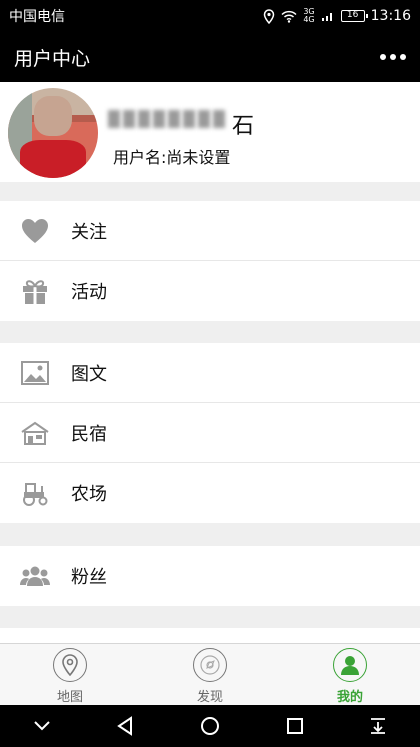 The height and width of the screenshot is (747, 420). Describe the element at coordinates (35, 231) in the screenshot. I see `heart-icon` at that location.